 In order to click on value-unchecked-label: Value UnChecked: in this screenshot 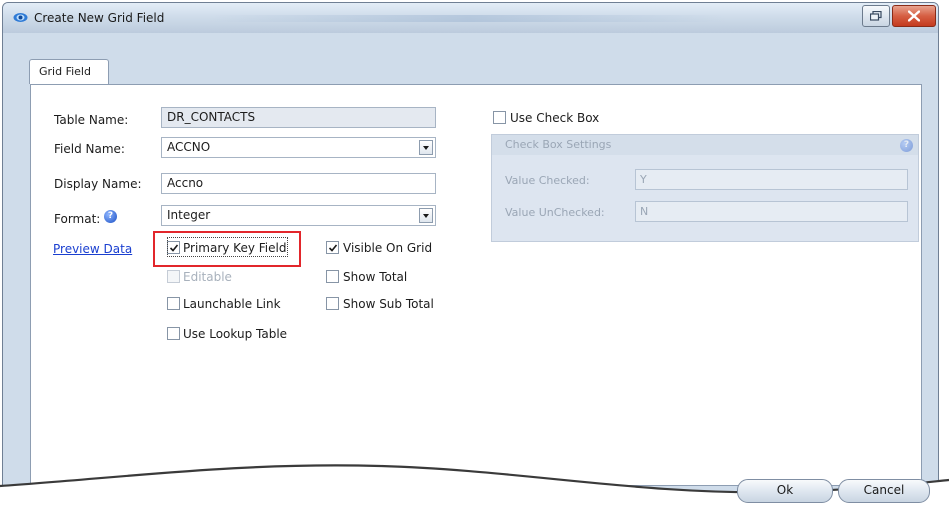, I will do `click(555, 212)`.